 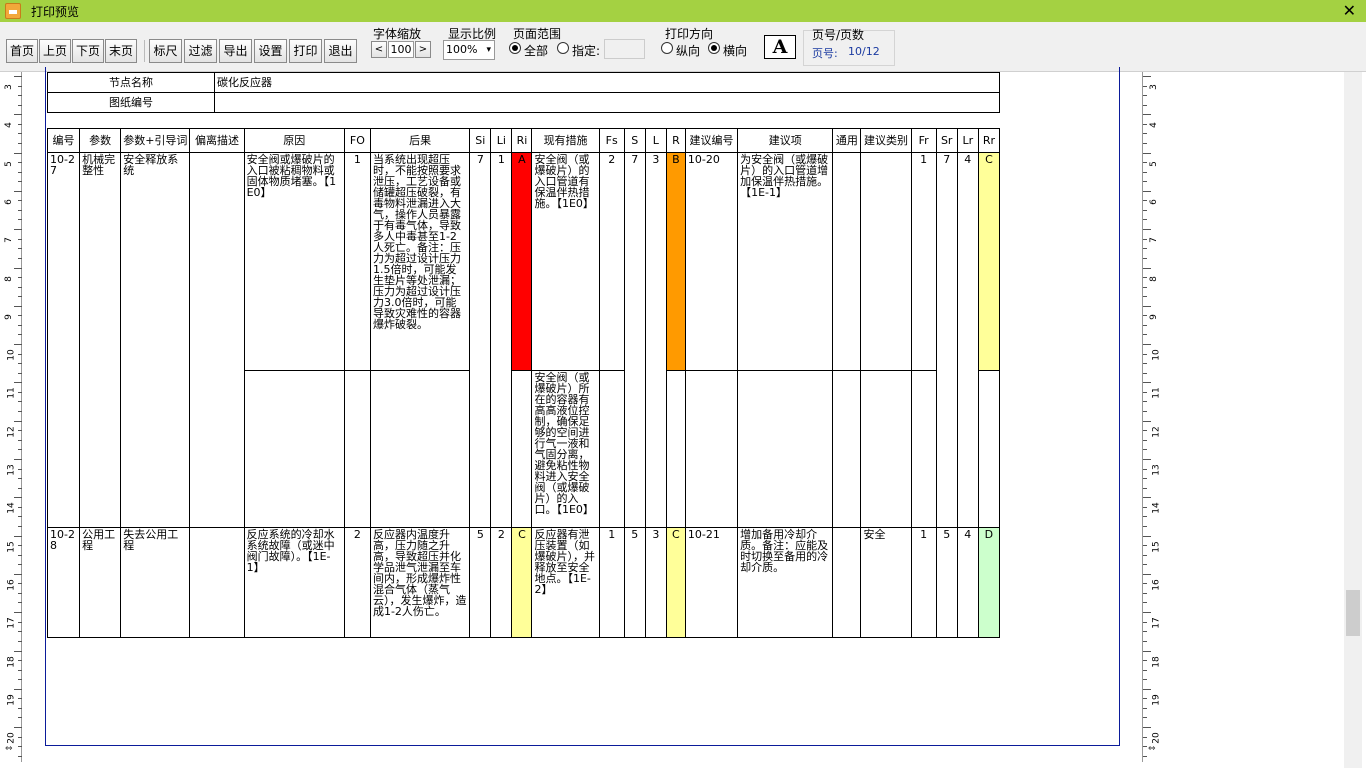 What do you see at coordinates (397, 34) in the screenshot?
I see `font-zoom-label: 字体缩放` at bounding box center [397, 34].